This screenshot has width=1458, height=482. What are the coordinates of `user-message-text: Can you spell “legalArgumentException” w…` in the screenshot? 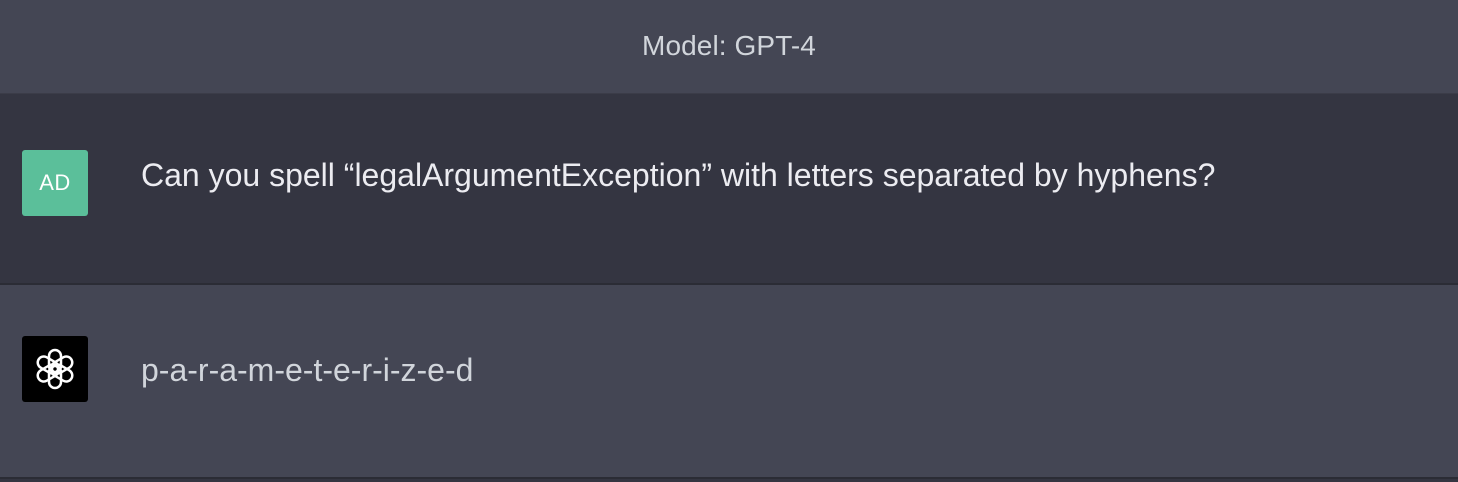 It's located at (678, 175).